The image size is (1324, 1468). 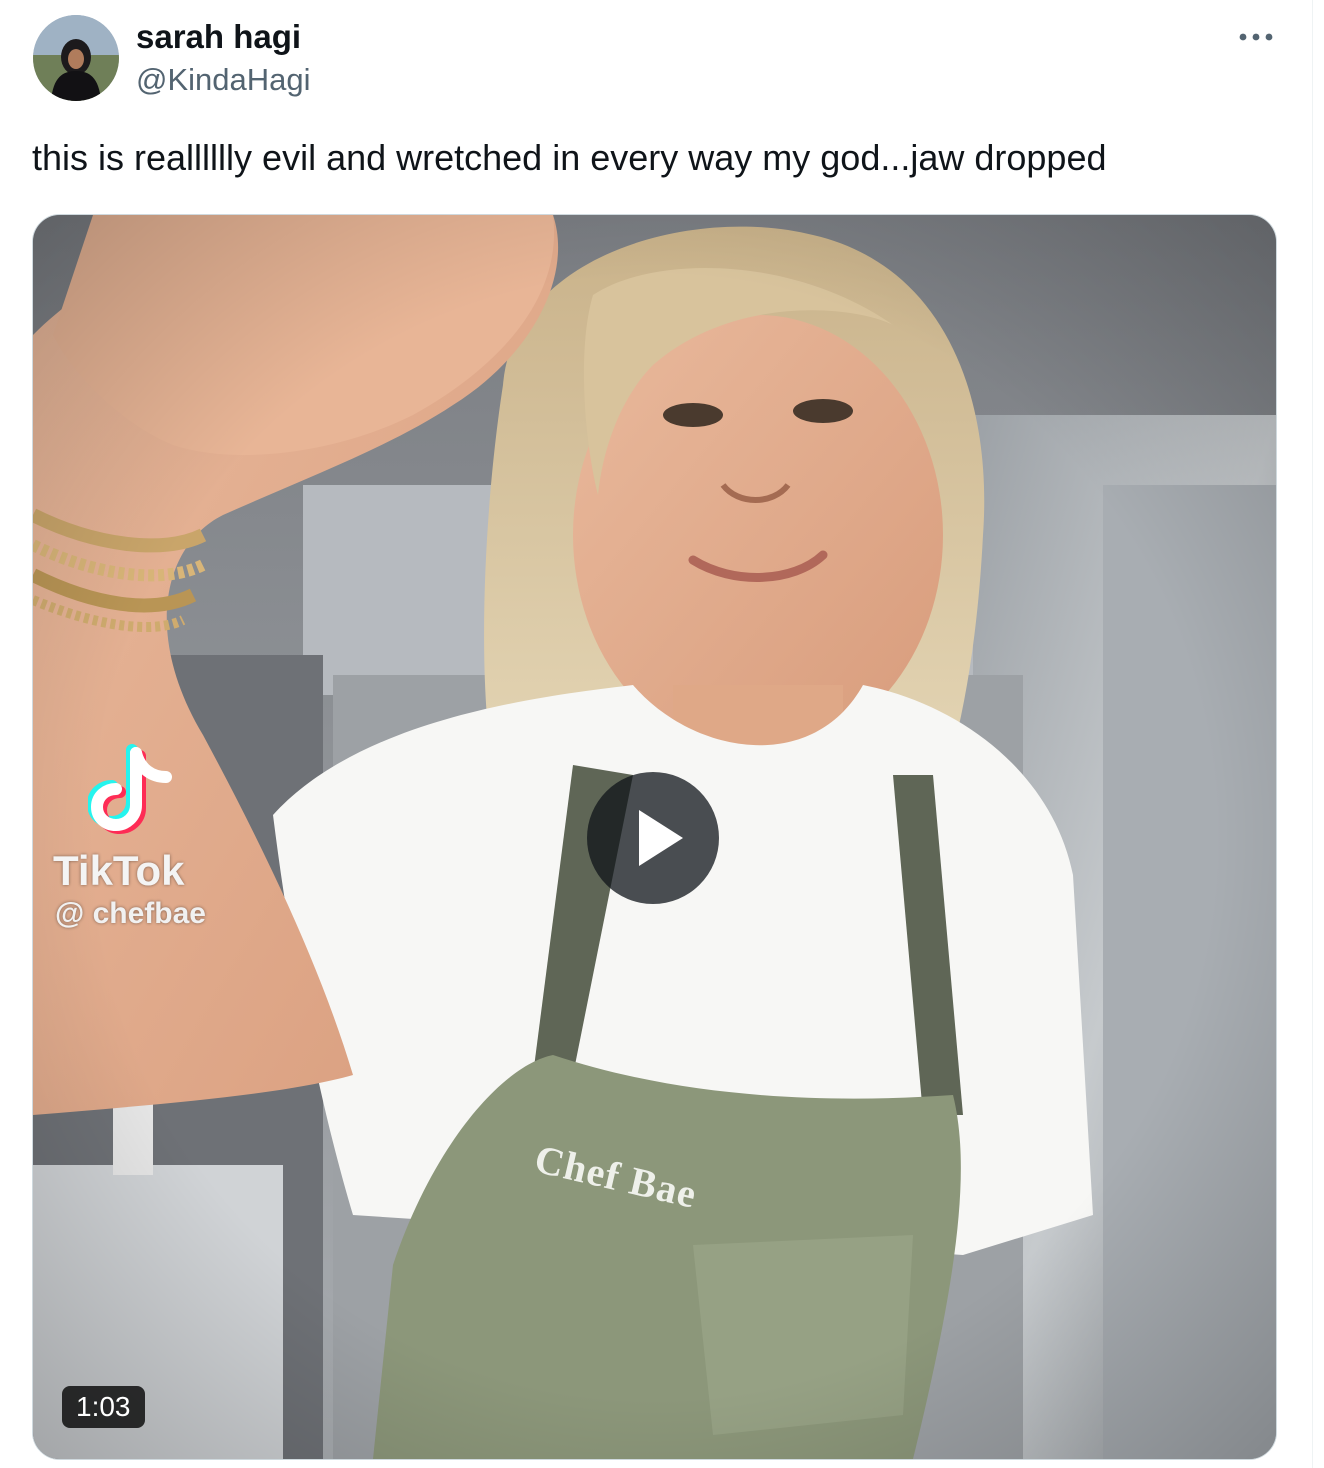 I want to click on tiktok-watermark-name: TikTok, so click(x=119, y=870).